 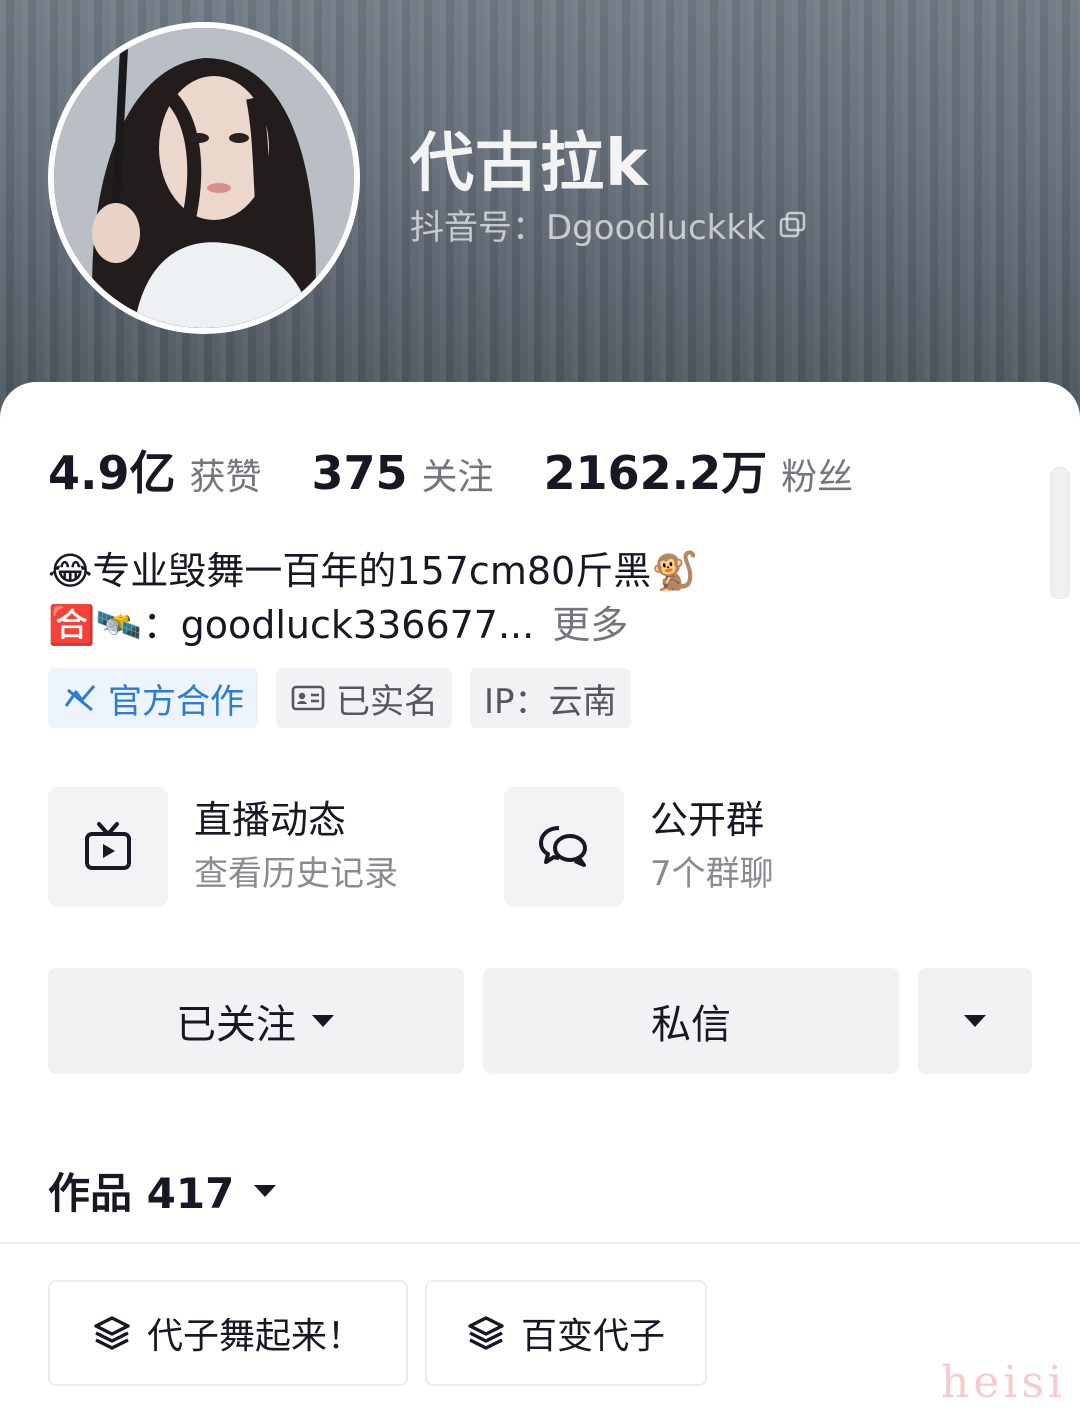 I want to click on collection-chip: 百变代子, so click(x=566, y=1333).